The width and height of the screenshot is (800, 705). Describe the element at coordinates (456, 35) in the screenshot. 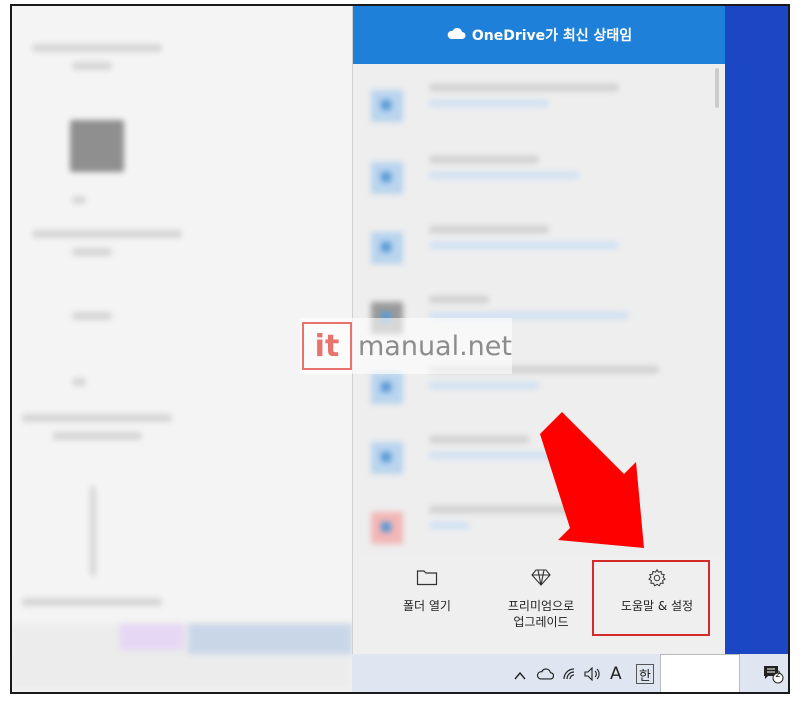

I see `cloud-icon` at that location.